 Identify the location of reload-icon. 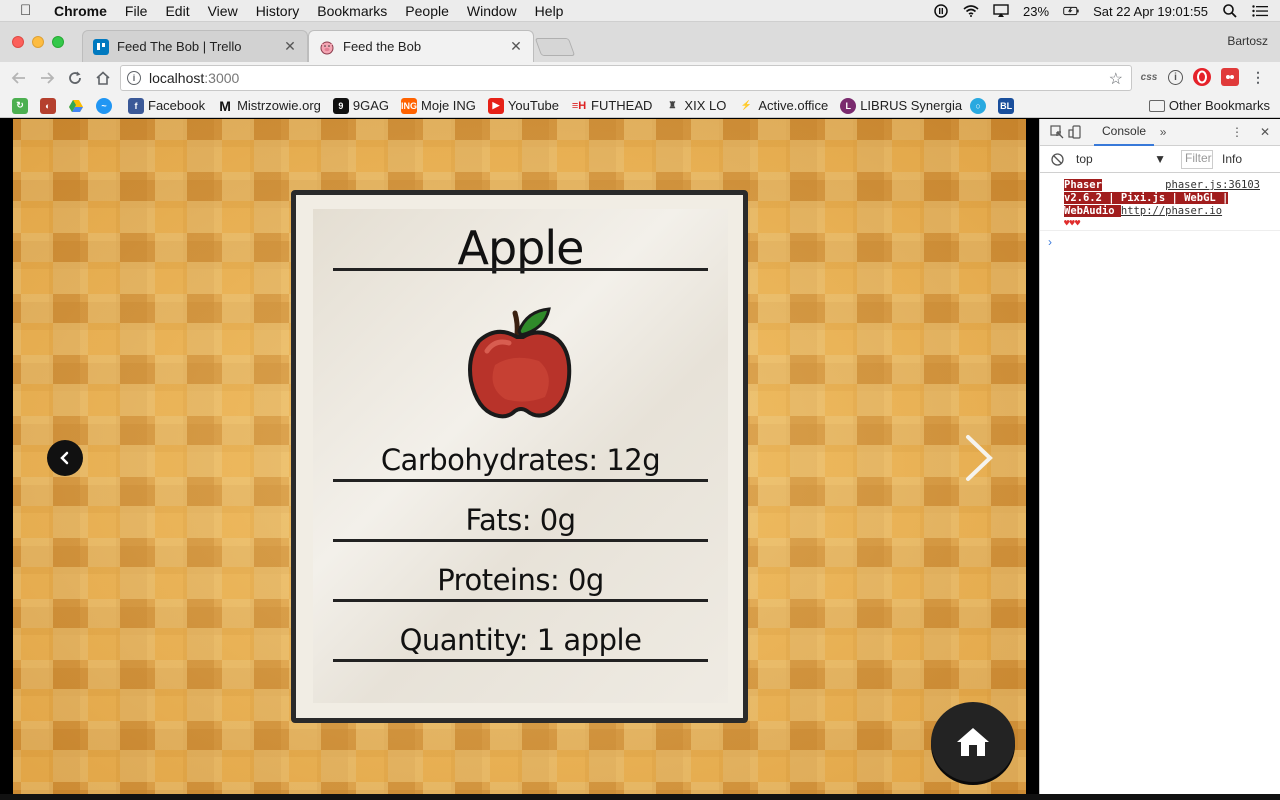
(75, 78).